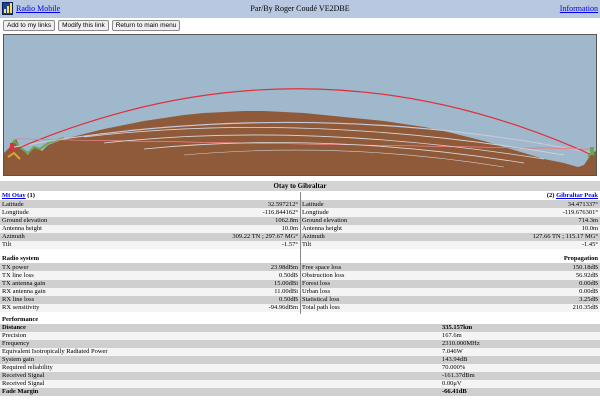 Image resolution: width=600 pixels, height=404 pixels. Describe the element at coordinates (520, 392) in the screenshot. I see `performance-row-value: -66.41dB` at that location.